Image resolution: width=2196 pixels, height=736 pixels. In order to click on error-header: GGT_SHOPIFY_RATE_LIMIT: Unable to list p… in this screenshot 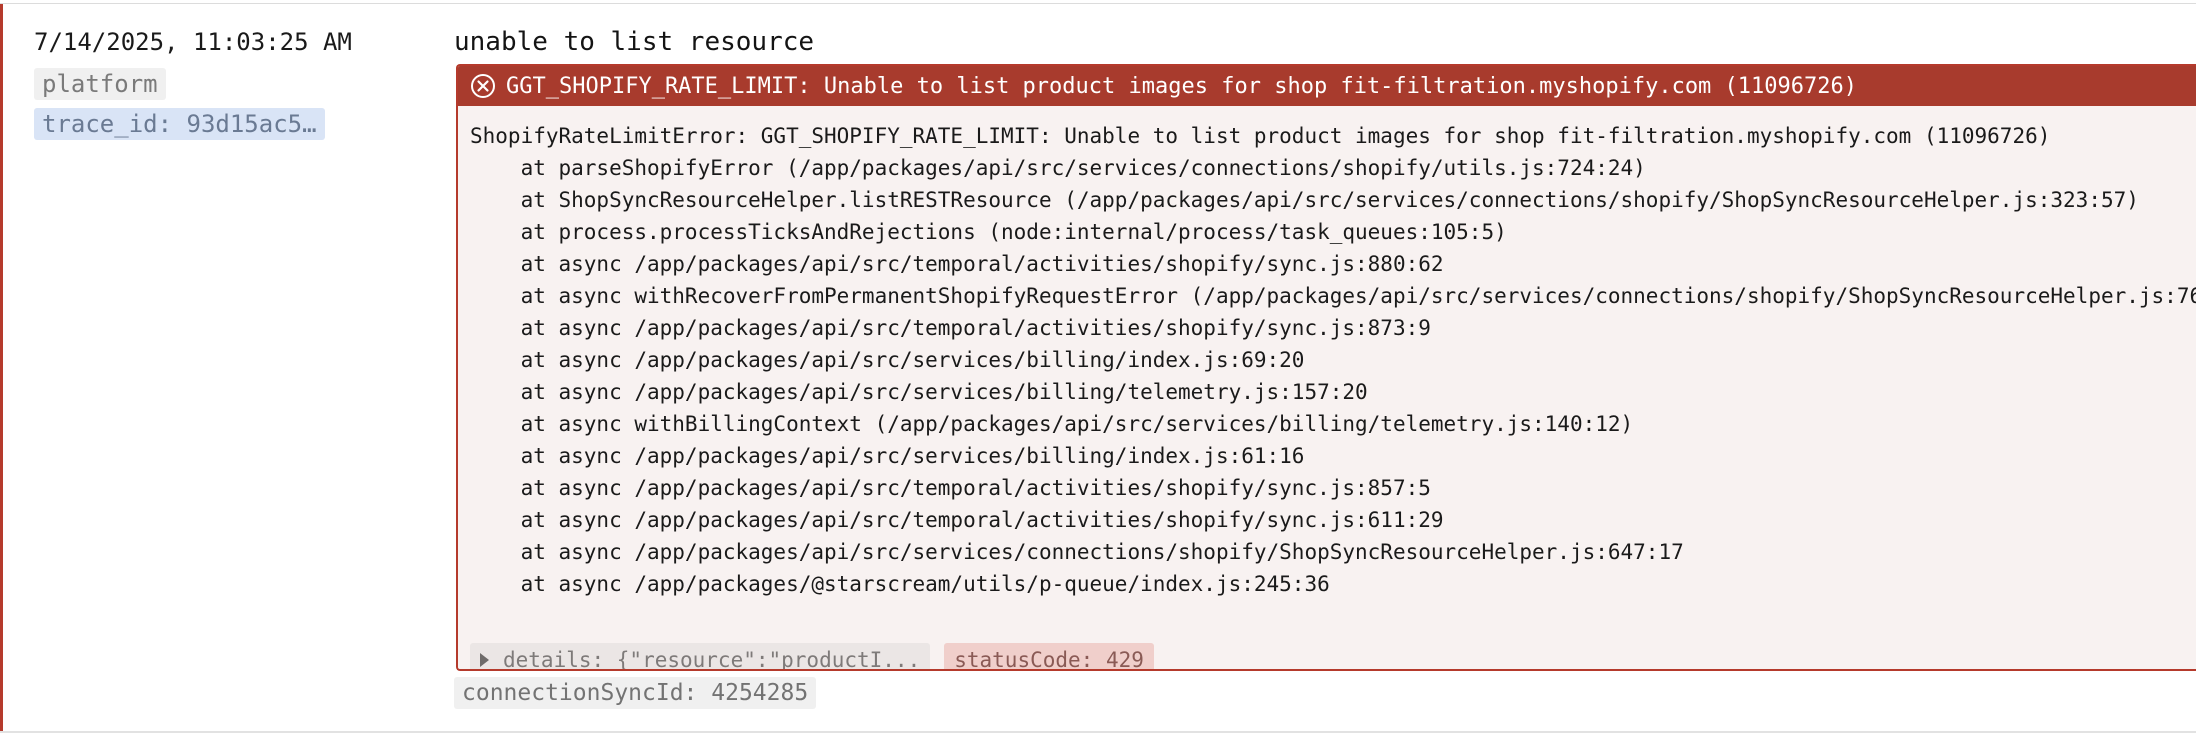, I will do `click(1327, 86)`.